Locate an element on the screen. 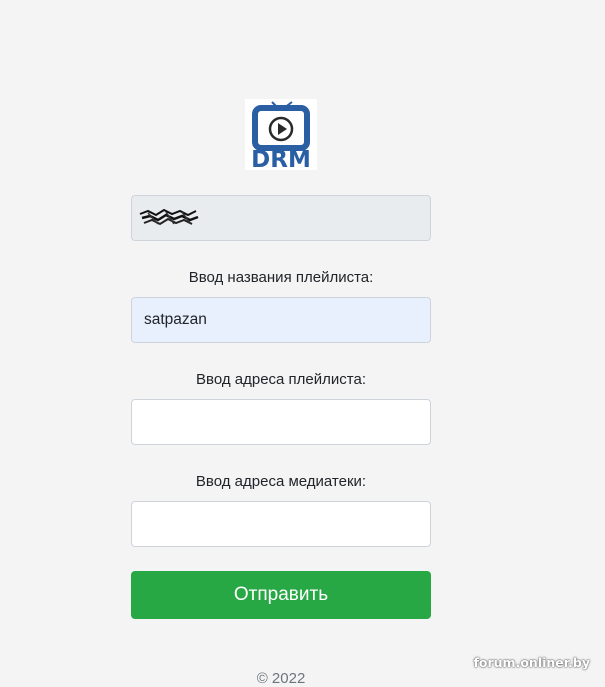  playlist-address-input is located at coordinates (281, 422).